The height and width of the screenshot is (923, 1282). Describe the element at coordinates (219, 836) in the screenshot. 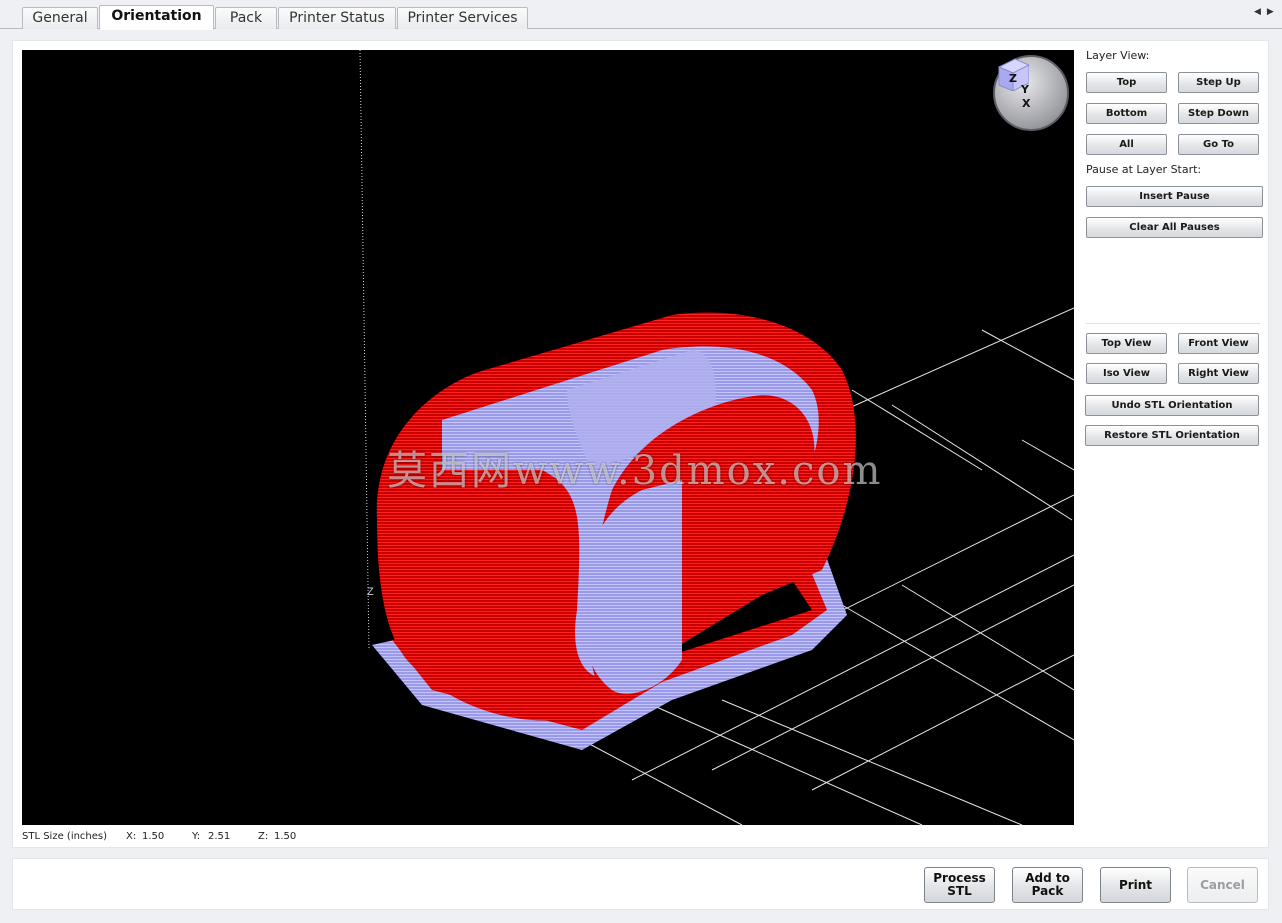

I see `stl-y-value: 2.51` at that location.